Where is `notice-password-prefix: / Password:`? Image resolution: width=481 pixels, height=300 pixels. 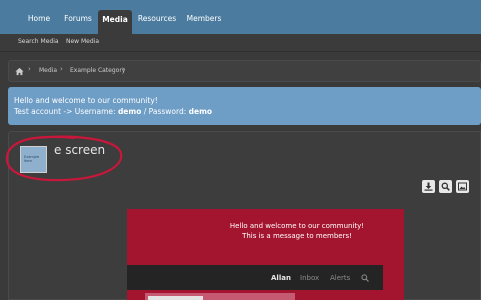 notice-password-prefix: / Password: is located at coordinates (165, 111).